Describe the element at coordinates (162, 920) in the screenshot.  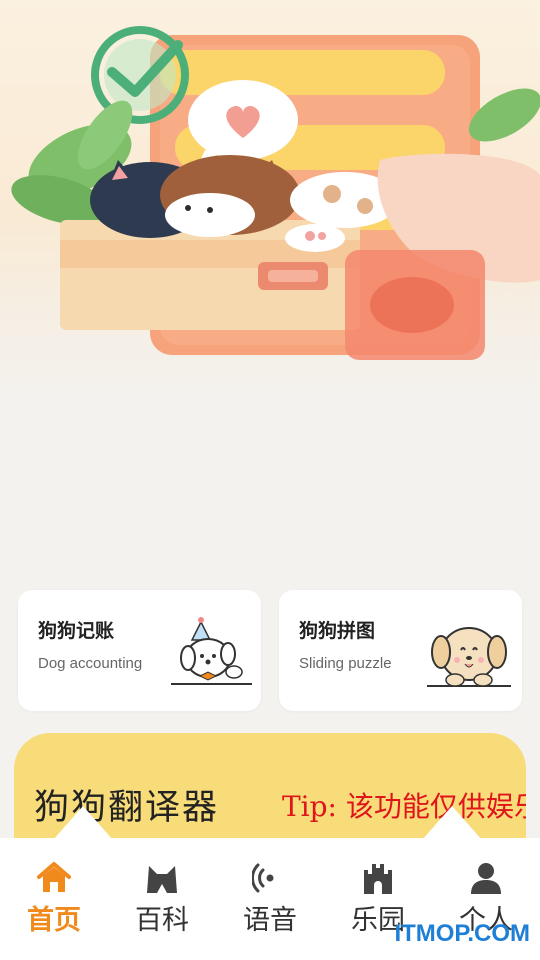
I see `nav-label: 百科` at that location.